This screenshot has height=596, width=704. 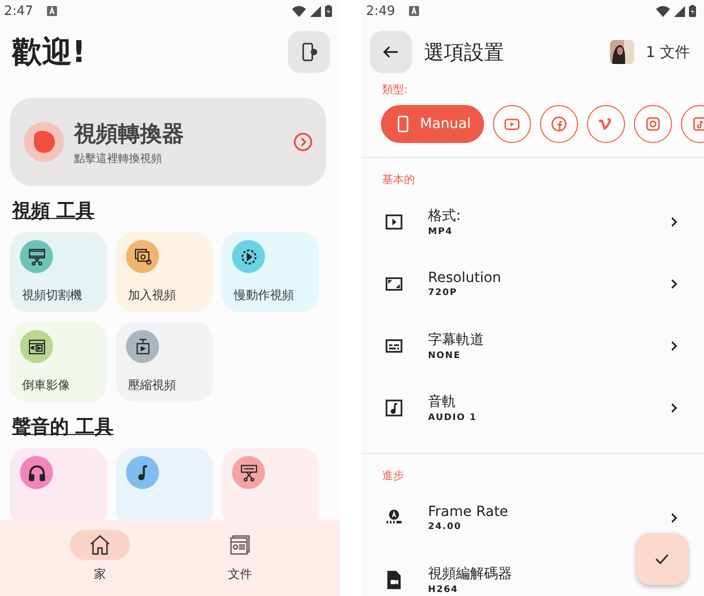 What do you see at coordinates (44, 142) in the screenshot?
I see `converter-logo-icon` at bounding box center [44, 142].